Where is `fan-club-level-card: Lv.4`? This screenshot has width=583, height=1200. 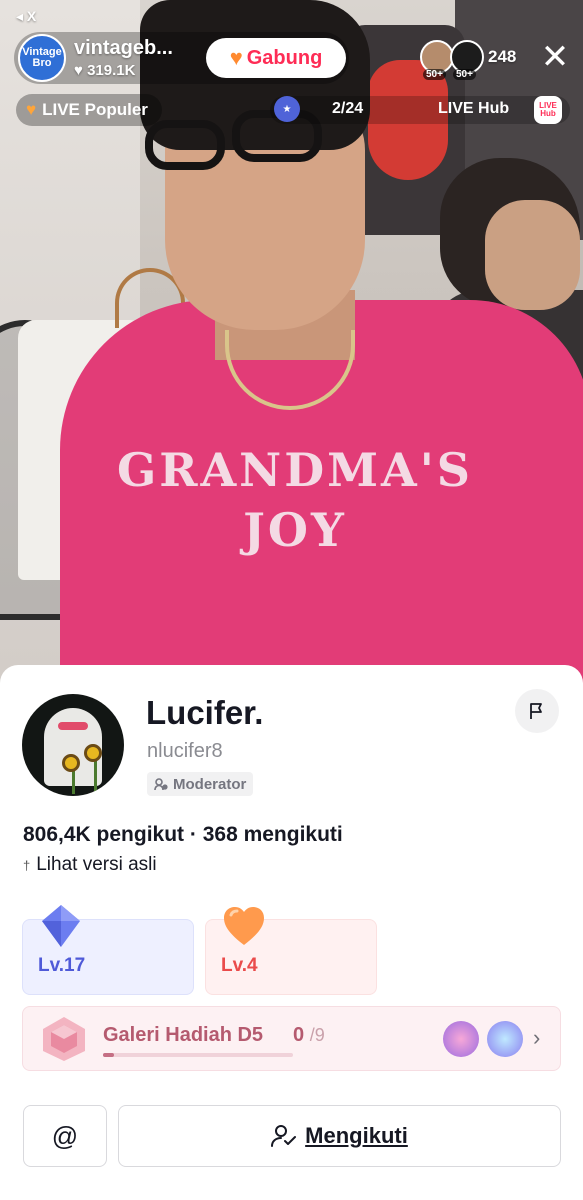 fan-club-level-card: Lv.4 is located at coordinates (291, 951).